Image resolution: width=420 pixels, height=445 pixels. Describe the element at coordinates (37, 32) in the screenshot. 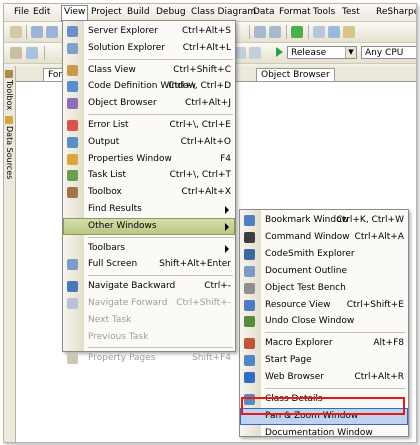

I see `undo-icon` at that location.